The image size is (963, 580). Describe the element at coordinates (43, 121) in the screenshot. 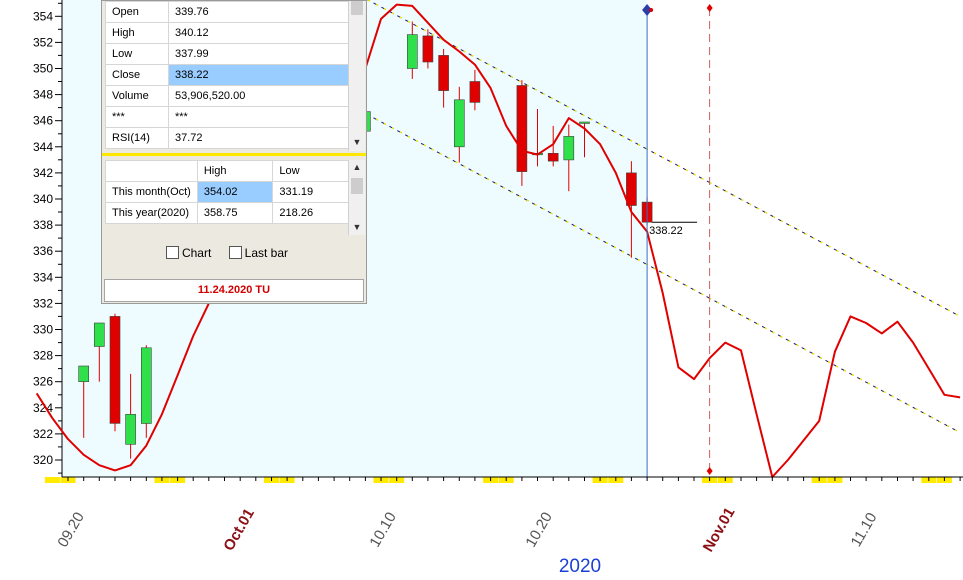

I see `y-tick-label: 346` at that location.